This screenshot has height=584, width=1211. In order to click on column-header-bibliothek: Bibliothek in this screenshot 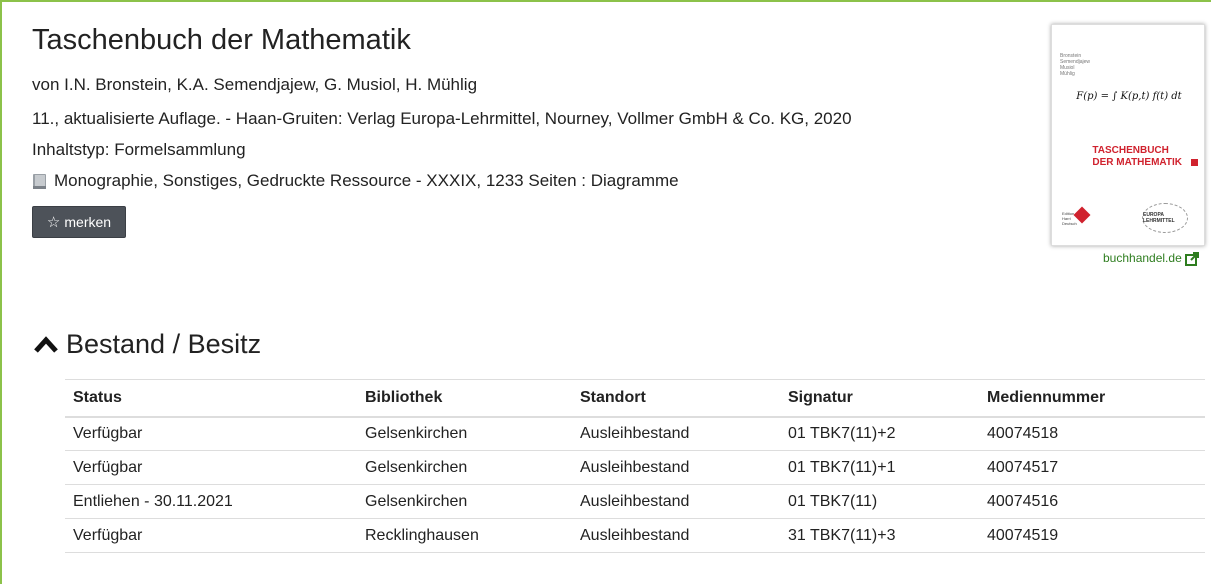, I will do `click(464, 398)`.